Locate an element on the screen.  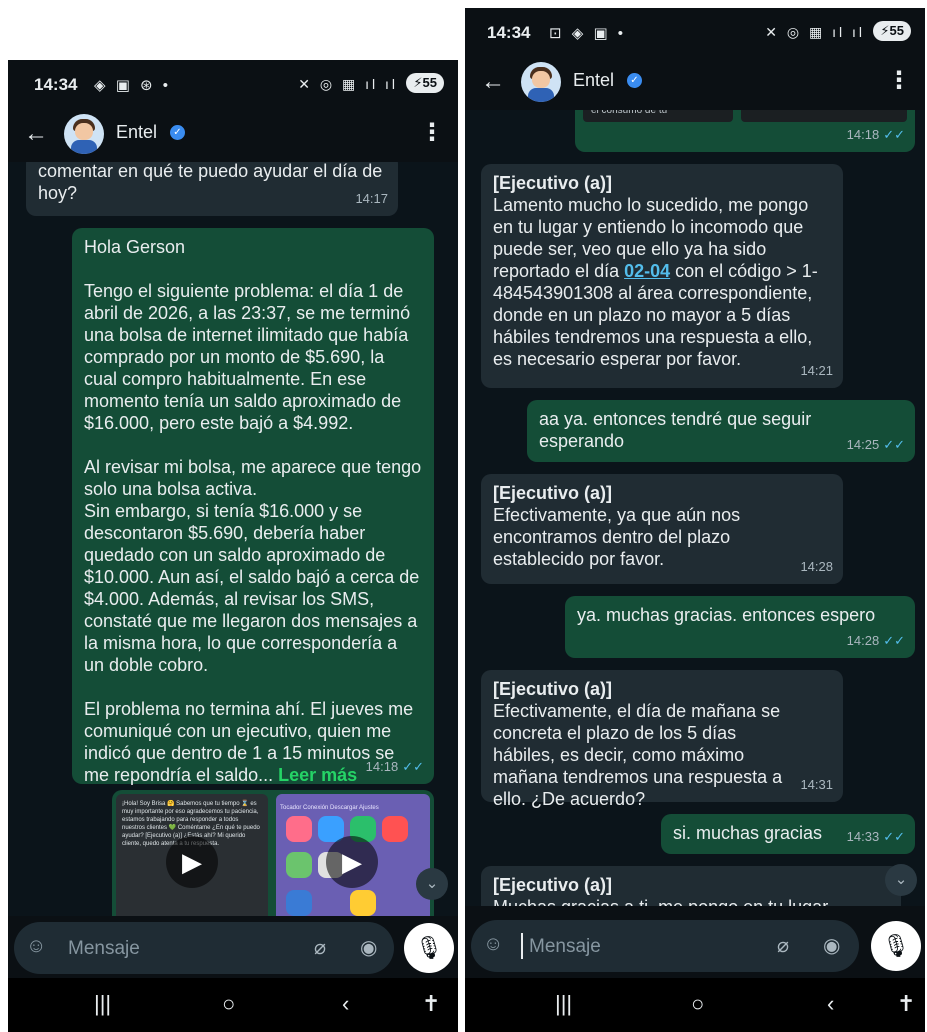
status-bar: 14:34 ◈ ▣ ⊛ • ✕ ◎ ▦ ıl ıl ⚡55 is located at coordinates (233, 85).